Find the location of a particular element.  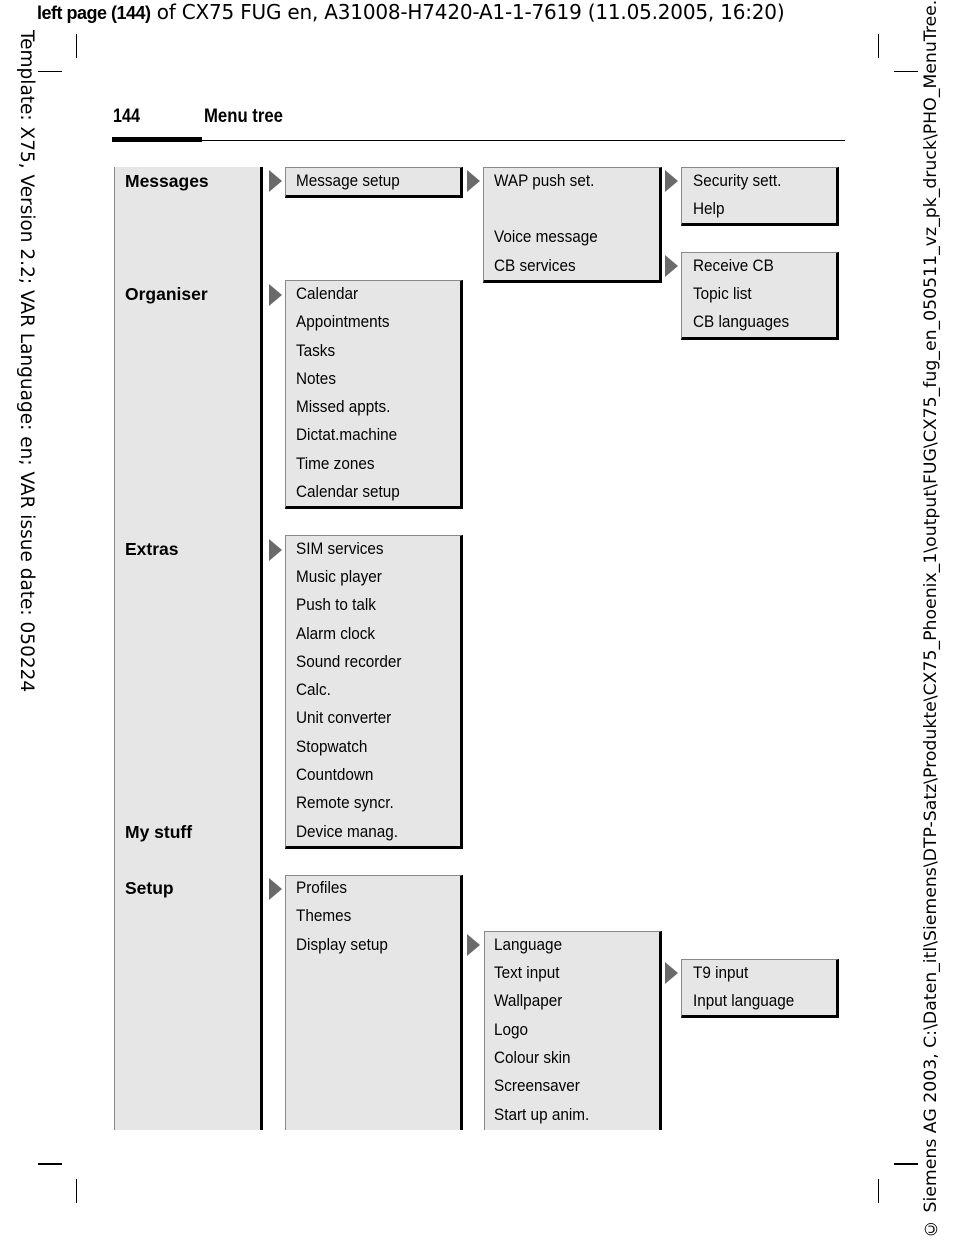

main-menu-extras: Extras is located at coordinates (152, 549).